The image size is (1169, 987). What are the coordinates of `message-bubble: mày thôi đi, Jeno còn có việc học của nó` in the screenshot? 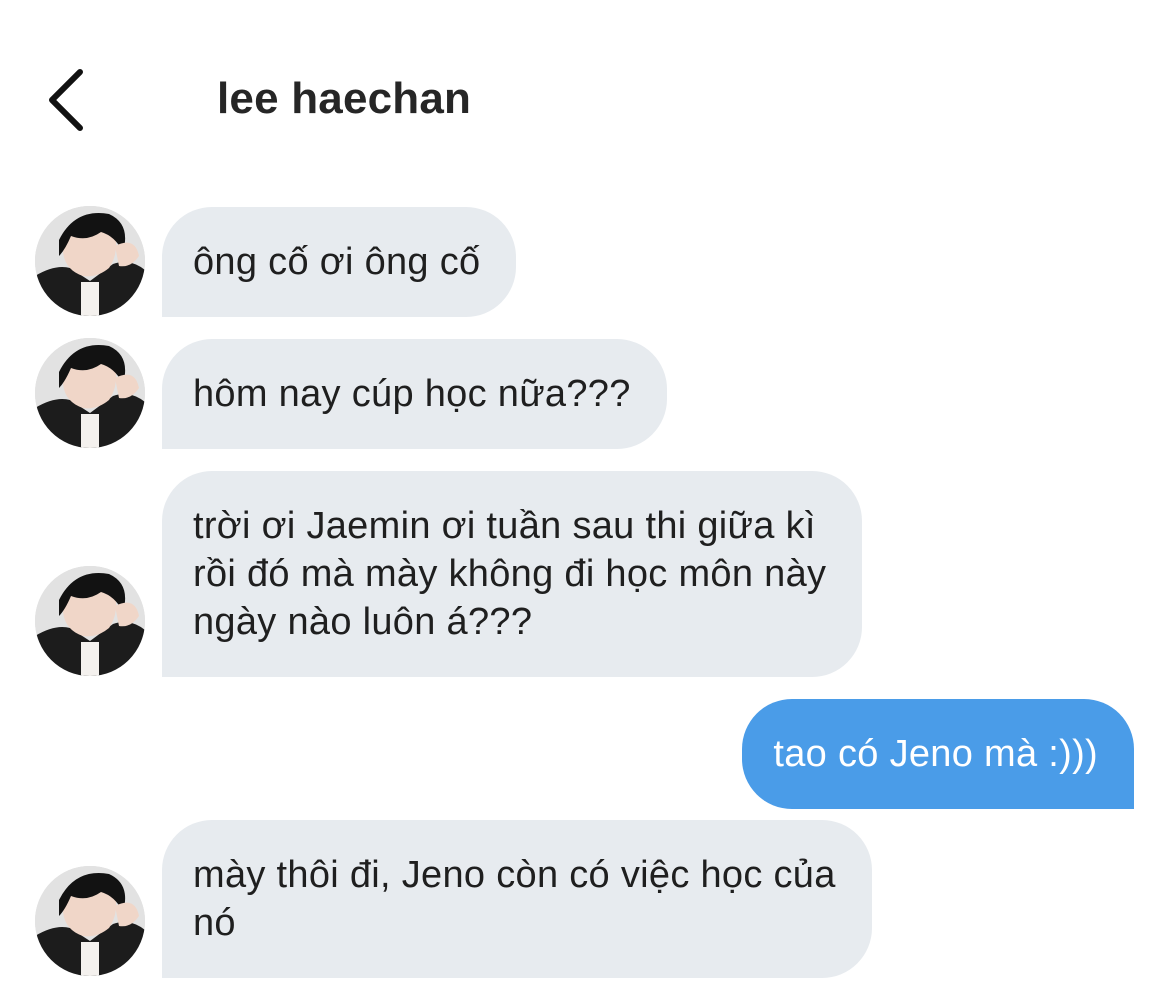 It's located at (517, 899).